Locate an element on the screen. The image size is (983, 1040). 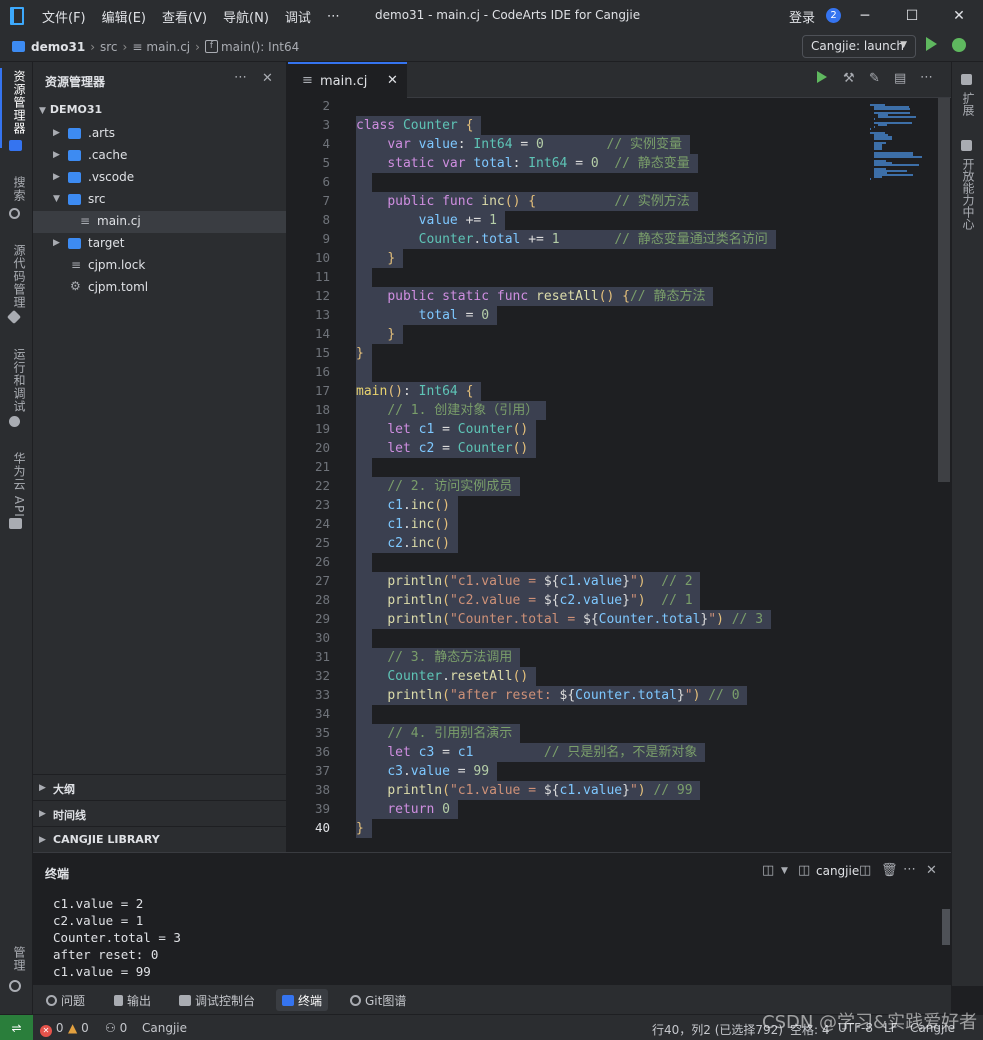
menu-edit: 编辑(E) is located at coordinates (124, 16).